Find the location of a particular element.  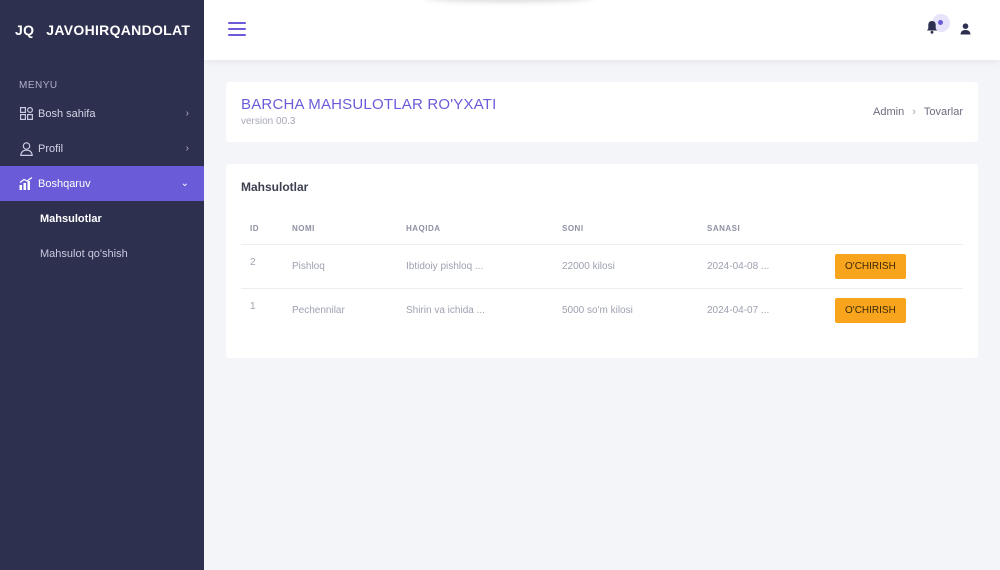

column-header-actions is located at coordinates (894, 229).